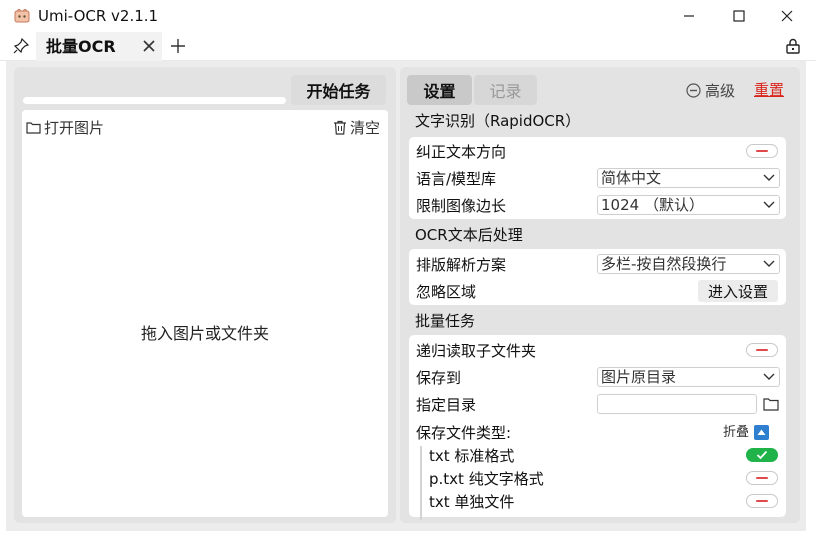  I want to click on add-tab-button, so click(178, 46).